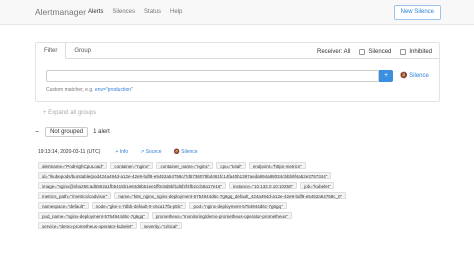 The width and height of the screenshot is (474, 253). Describe the element at coordinates (417, 12) in the screenshot. I see `new-silence-button: New Silence` at that location.